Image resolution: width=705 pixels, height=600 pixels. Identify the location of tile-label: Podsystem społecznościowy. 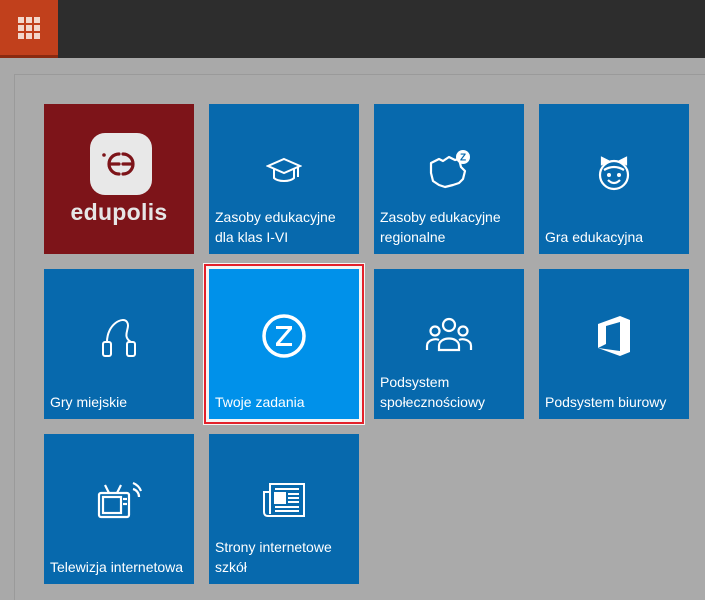
(433, 392).